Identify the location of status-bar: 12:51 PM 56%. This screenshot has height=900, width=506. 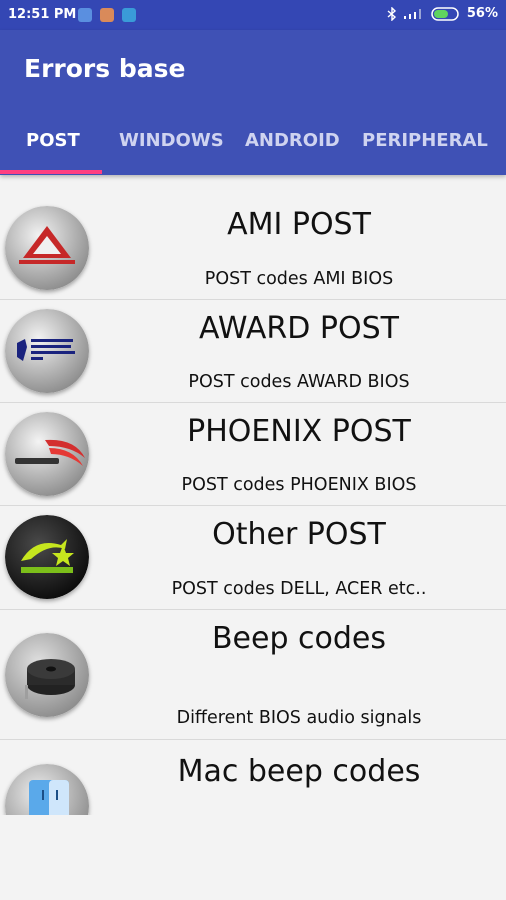
(253, 15).